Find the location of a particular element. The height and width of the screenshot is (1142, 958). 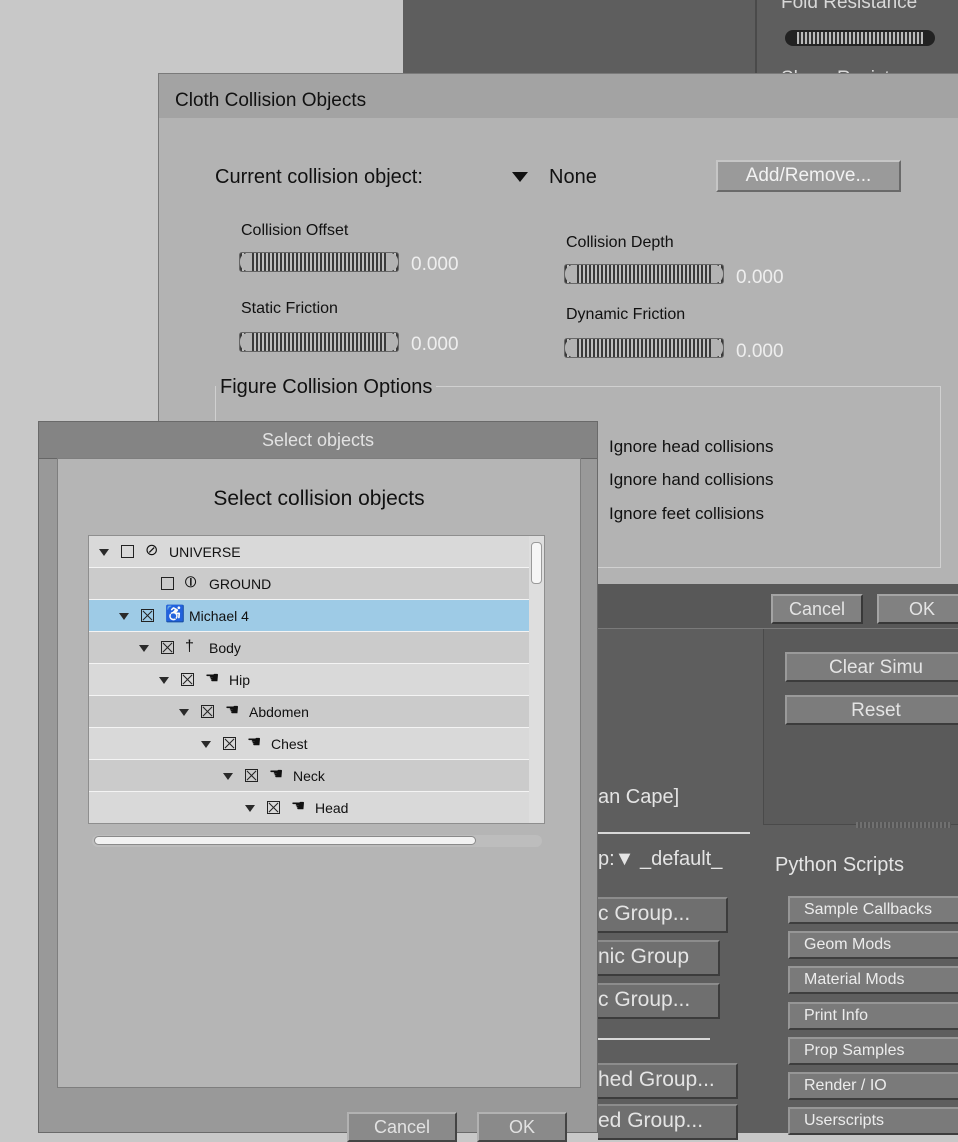

python-button-userscripts: Userscripts is located at coordinates (873, 1121).